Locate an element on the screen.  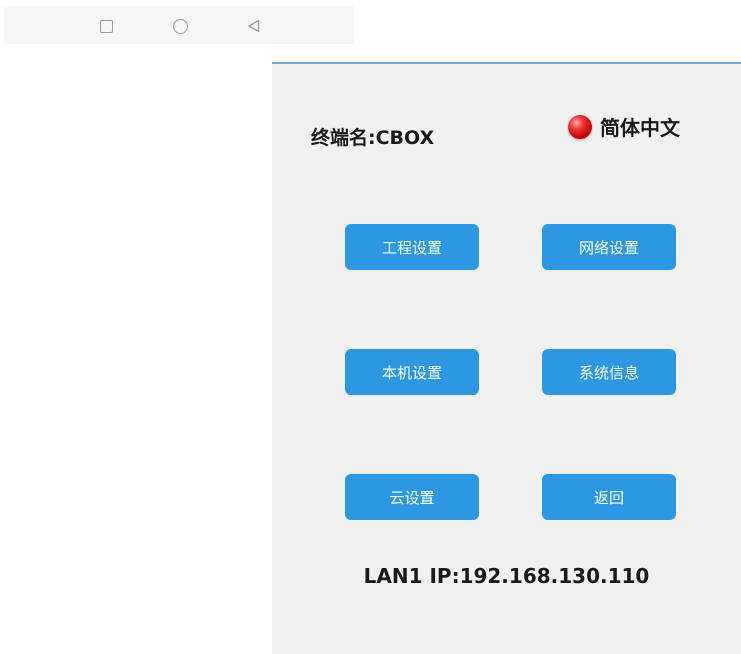
language-label: 简体中文 is located at coordinates (640, 128).